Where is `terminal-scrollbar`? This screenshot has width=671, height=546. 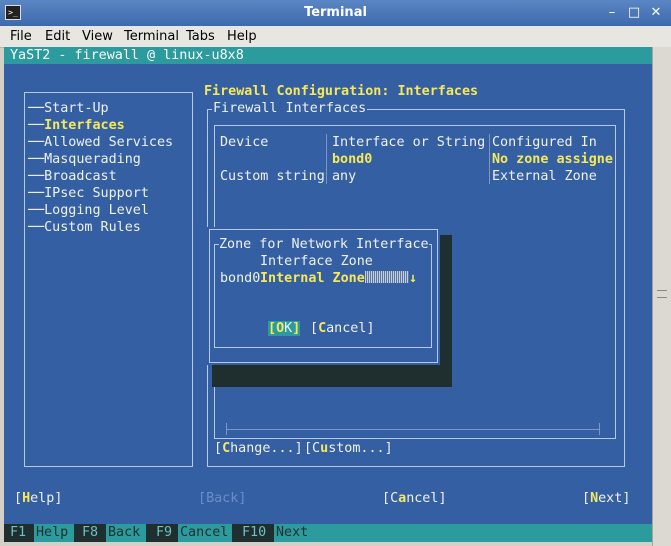 terminal-scrollbar is located at coordinates (661, 296).